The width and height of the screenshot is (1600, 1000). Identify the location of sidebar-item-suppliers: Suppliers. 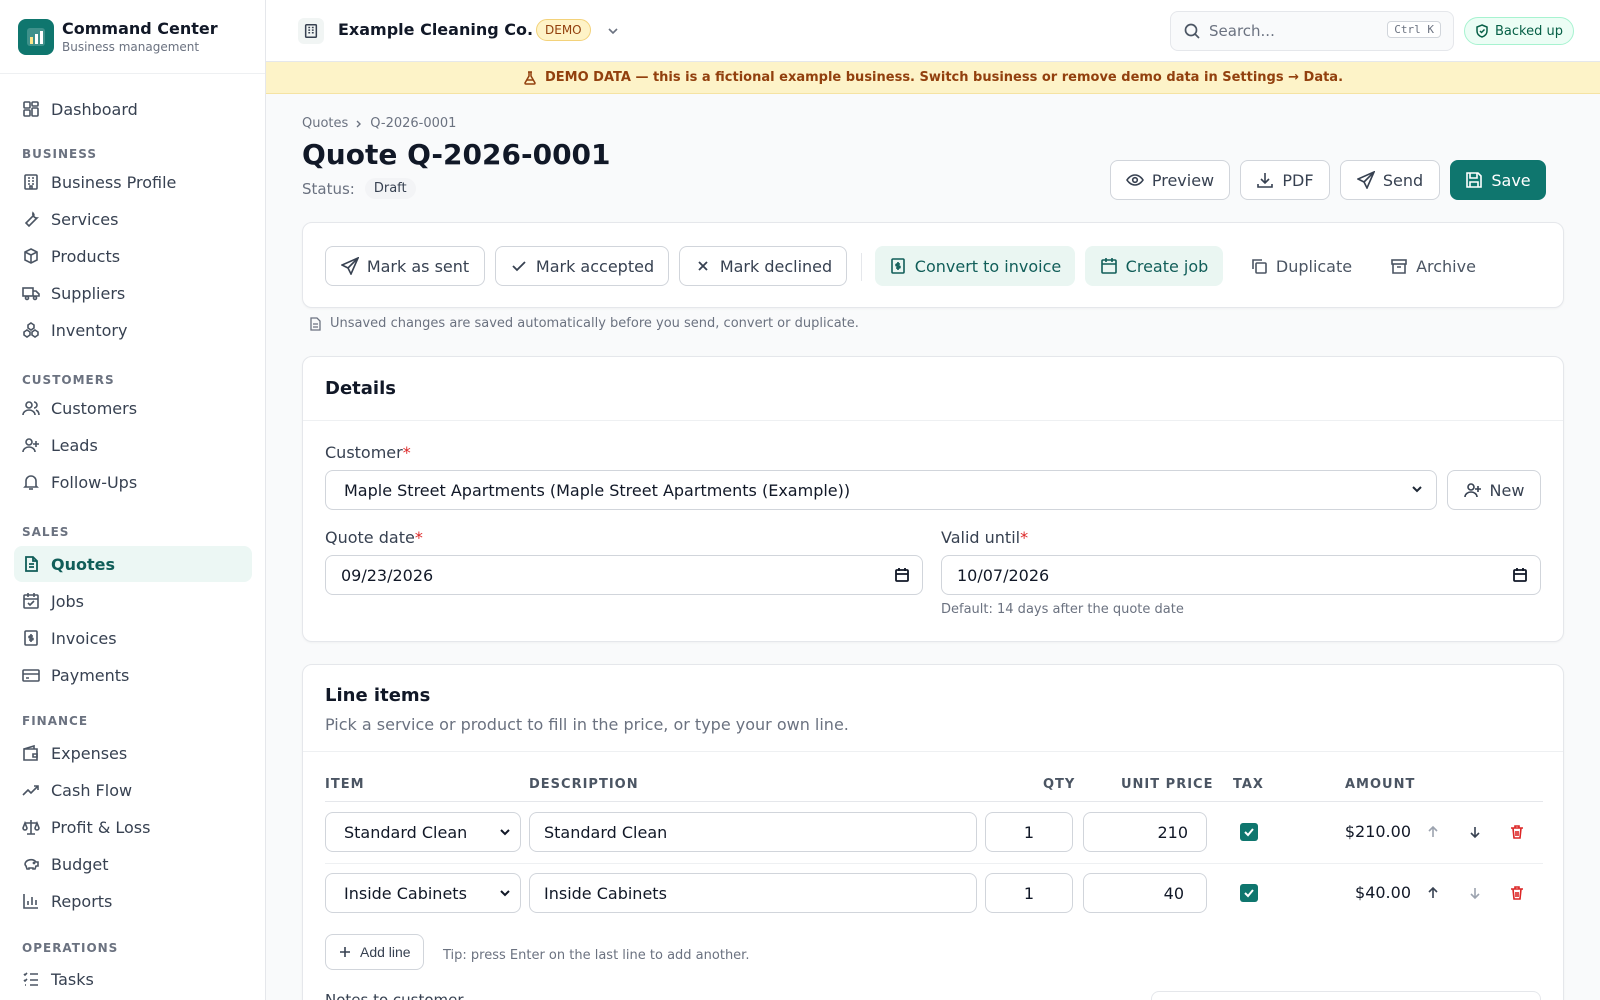
(133, 293).